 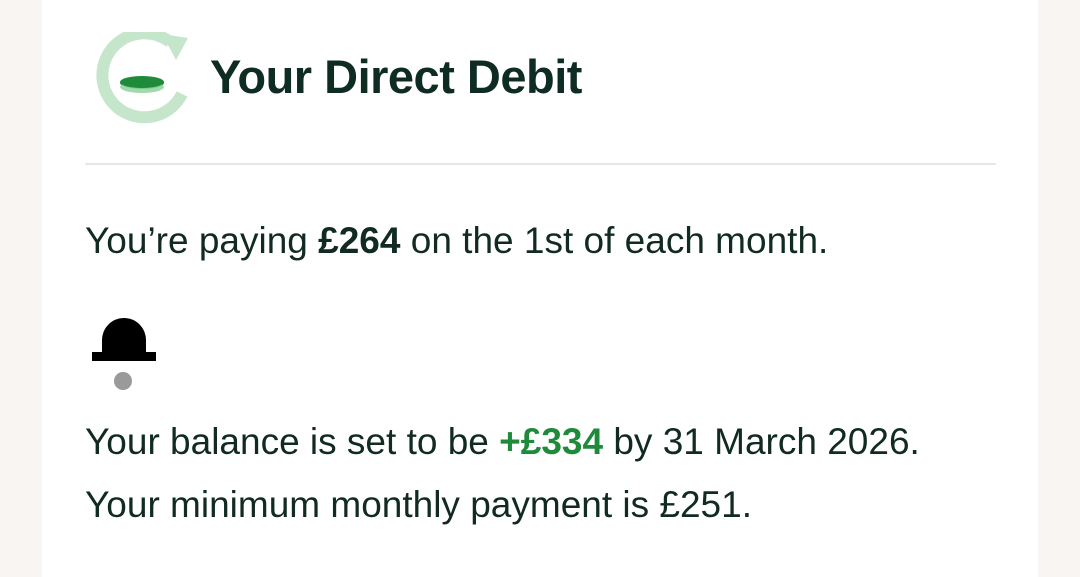 What do you see at coordinates (292, 441) in the screenshot?
I see `balance-prefix: Your balance is set to be` at bounding box center [292, 441].